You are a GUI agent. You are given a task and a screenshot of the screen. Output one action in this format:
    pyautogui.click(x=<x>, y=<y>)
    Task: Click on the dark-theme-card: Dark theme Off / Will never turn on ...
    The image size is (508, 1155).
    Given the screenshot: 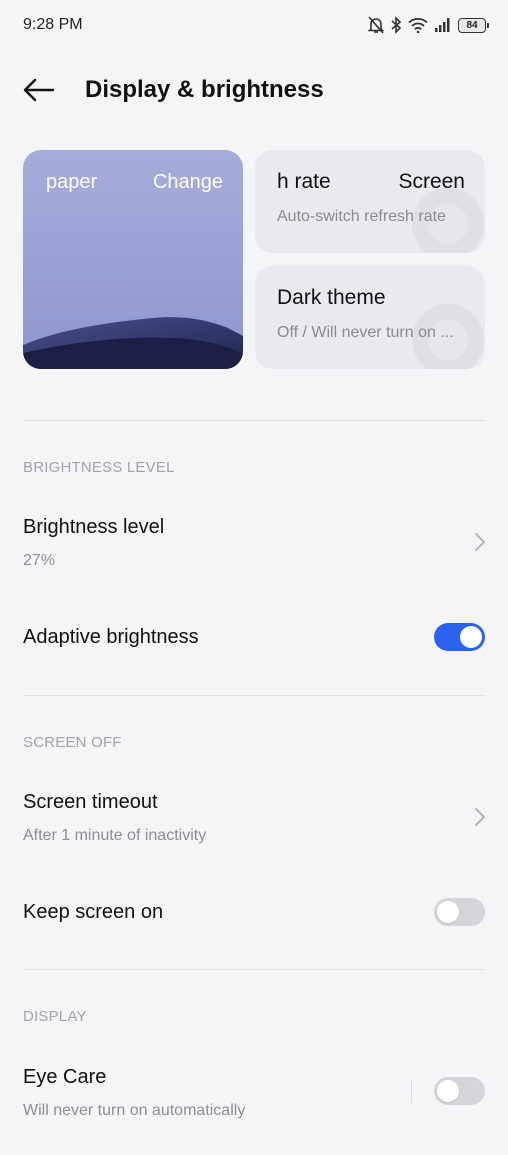 What is the action you would take?
    pyautogui.click(x=370, y=317)
    